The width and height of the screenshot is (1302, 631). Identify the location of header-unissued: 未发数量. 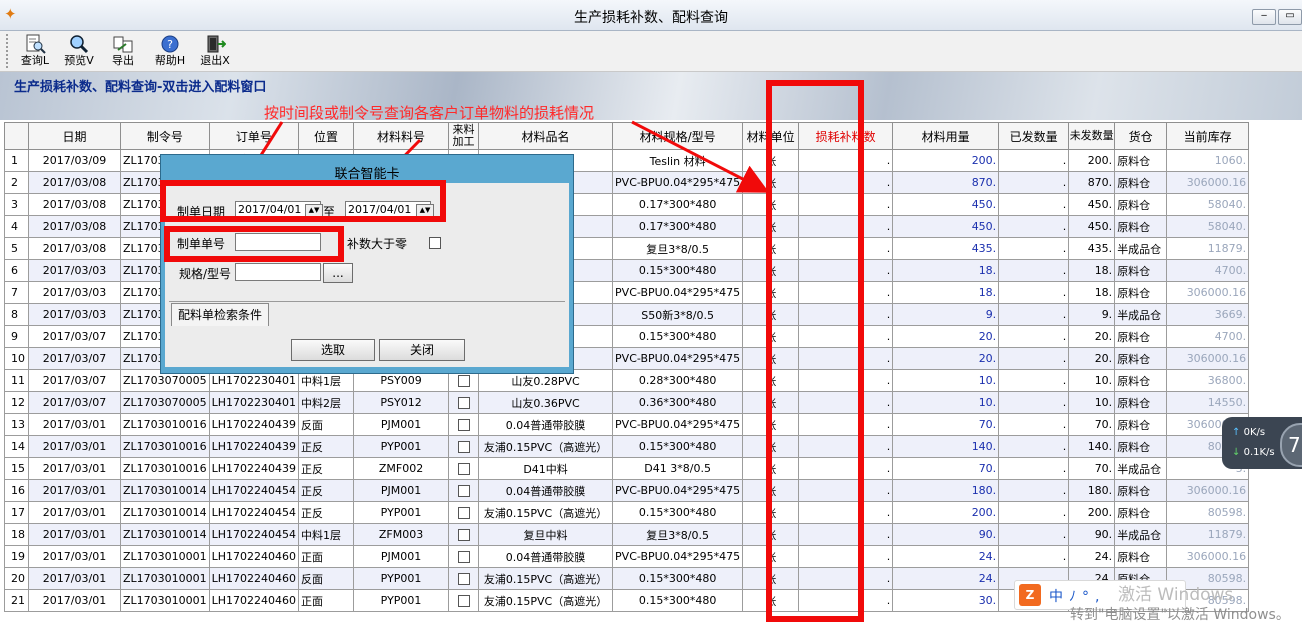
(1092, 136).